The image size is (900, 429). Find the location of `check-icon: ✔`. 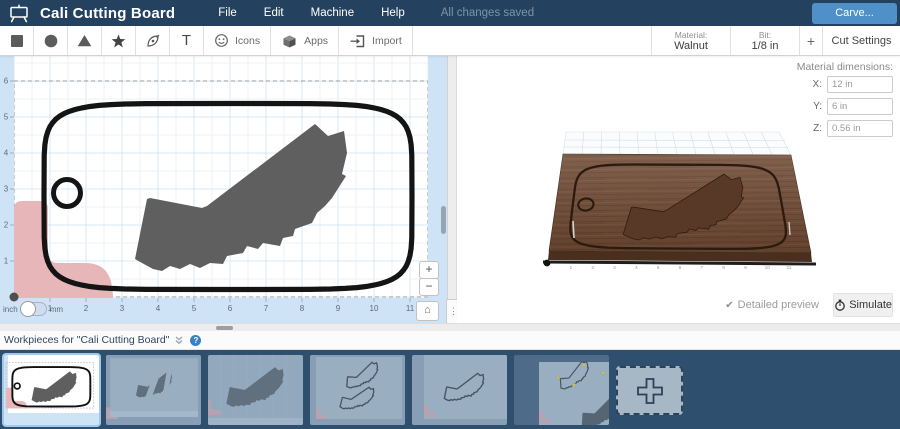

check-icon: ✔ is located at coordinates (729, 305).